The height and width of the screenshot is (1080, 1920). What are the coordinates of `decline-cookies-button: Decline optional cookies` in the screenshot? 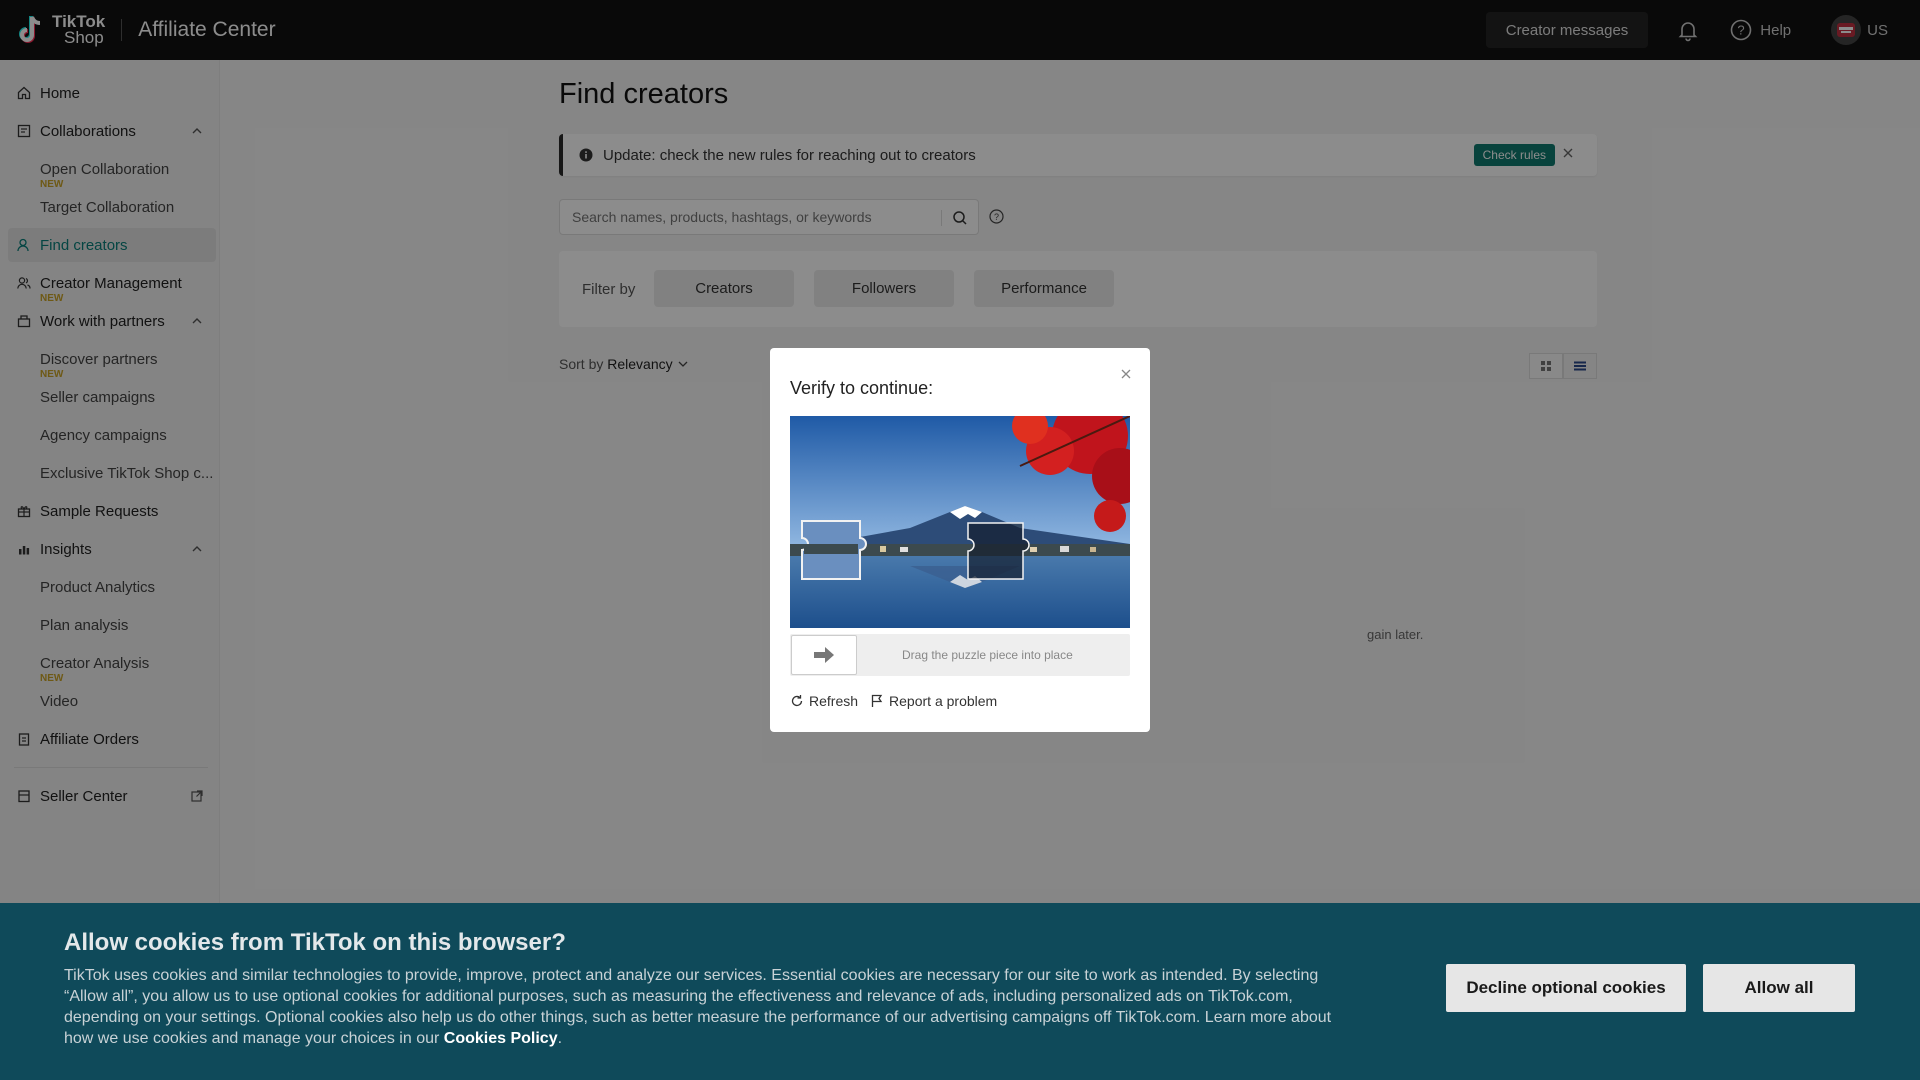 It's located at (1566, 988).